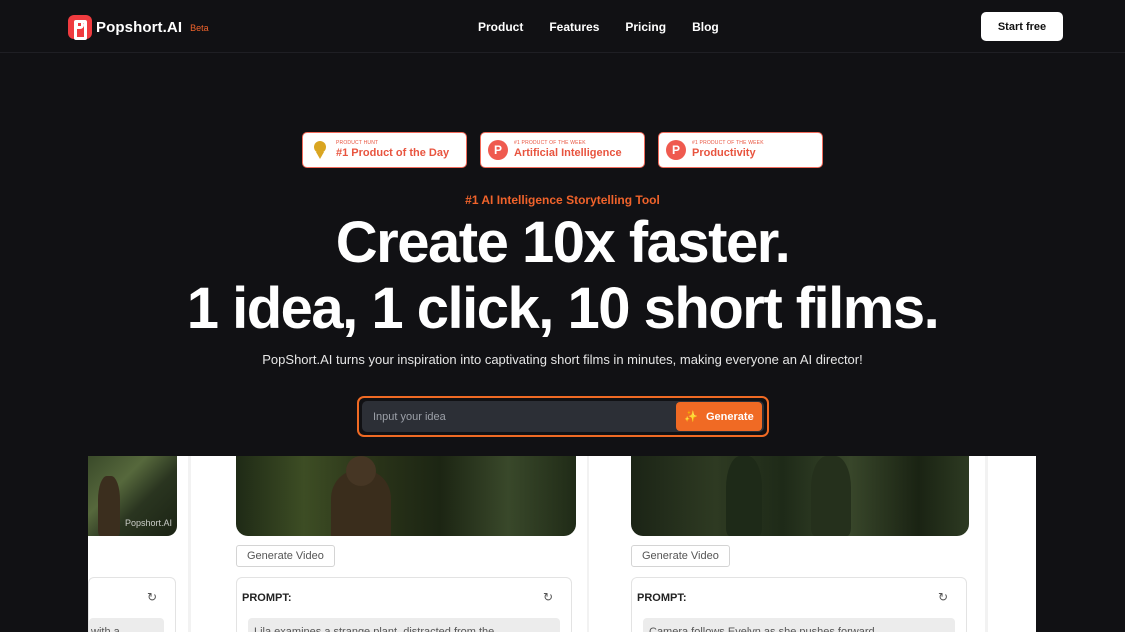 Image resolution: width=1125 pixels, height=632 pixels. Describe the element at coordinates (80, 27) in the screenshot. I see `popshort-logo-icon` at that location.